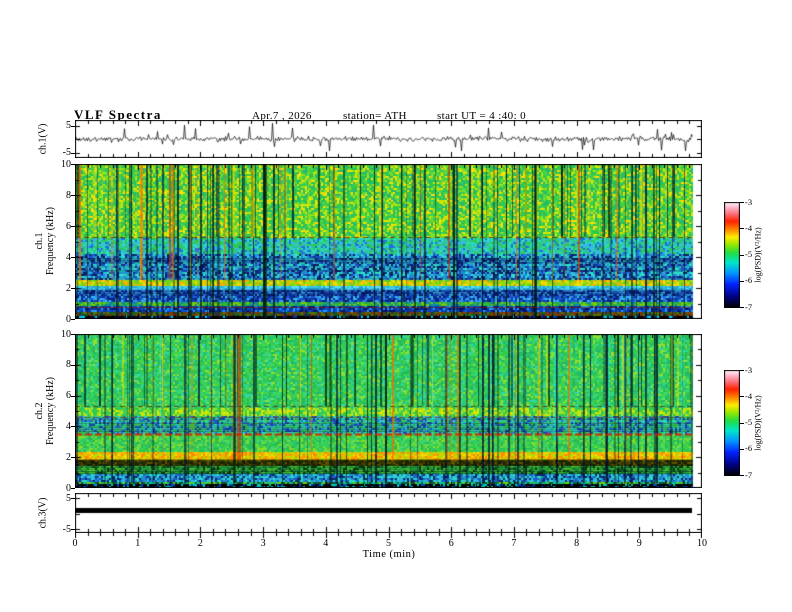  Describe the element at coordinates (326, 543) in the screenshot. I see `x-tick-label: 4` at that location.